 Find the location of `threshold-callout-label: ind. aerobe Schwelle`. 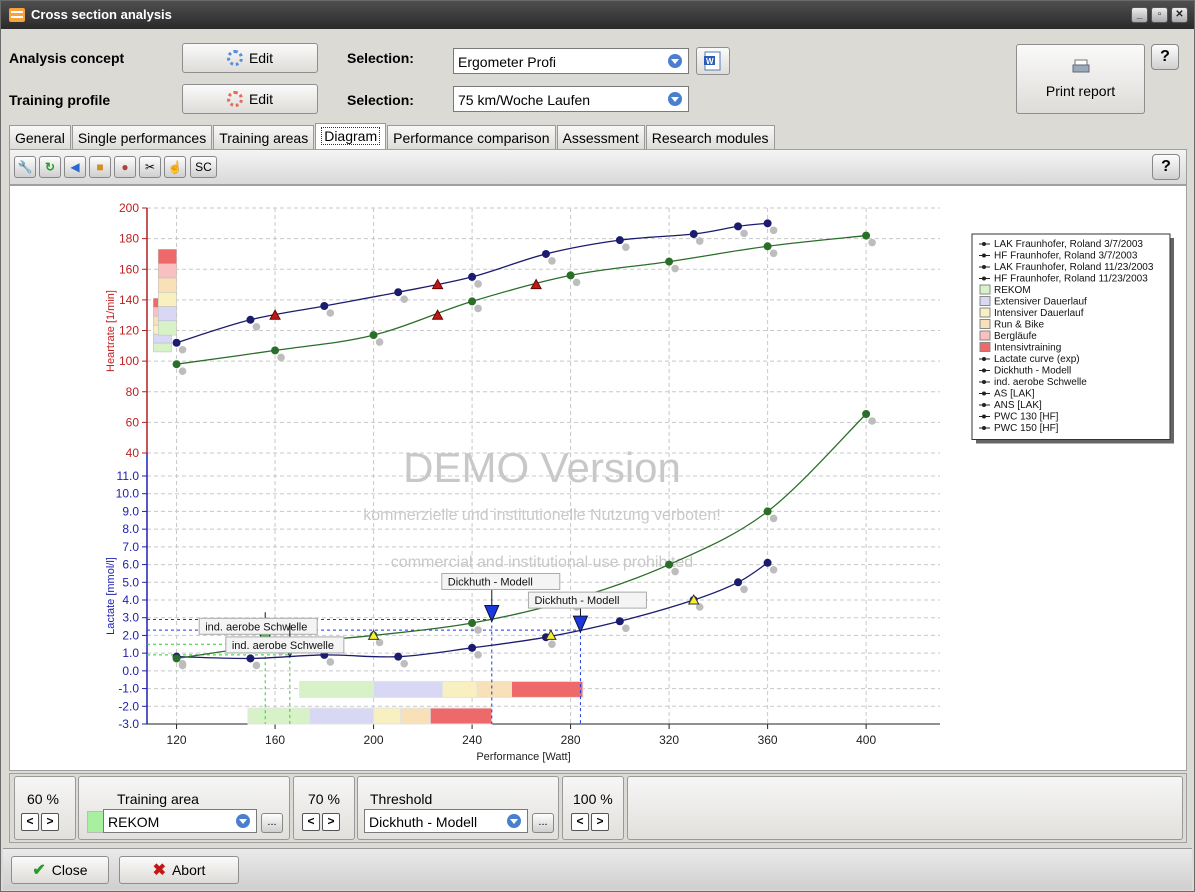

threshold-callout-label: ind. aerobe Schwelle is located at coordinates (283, 646).